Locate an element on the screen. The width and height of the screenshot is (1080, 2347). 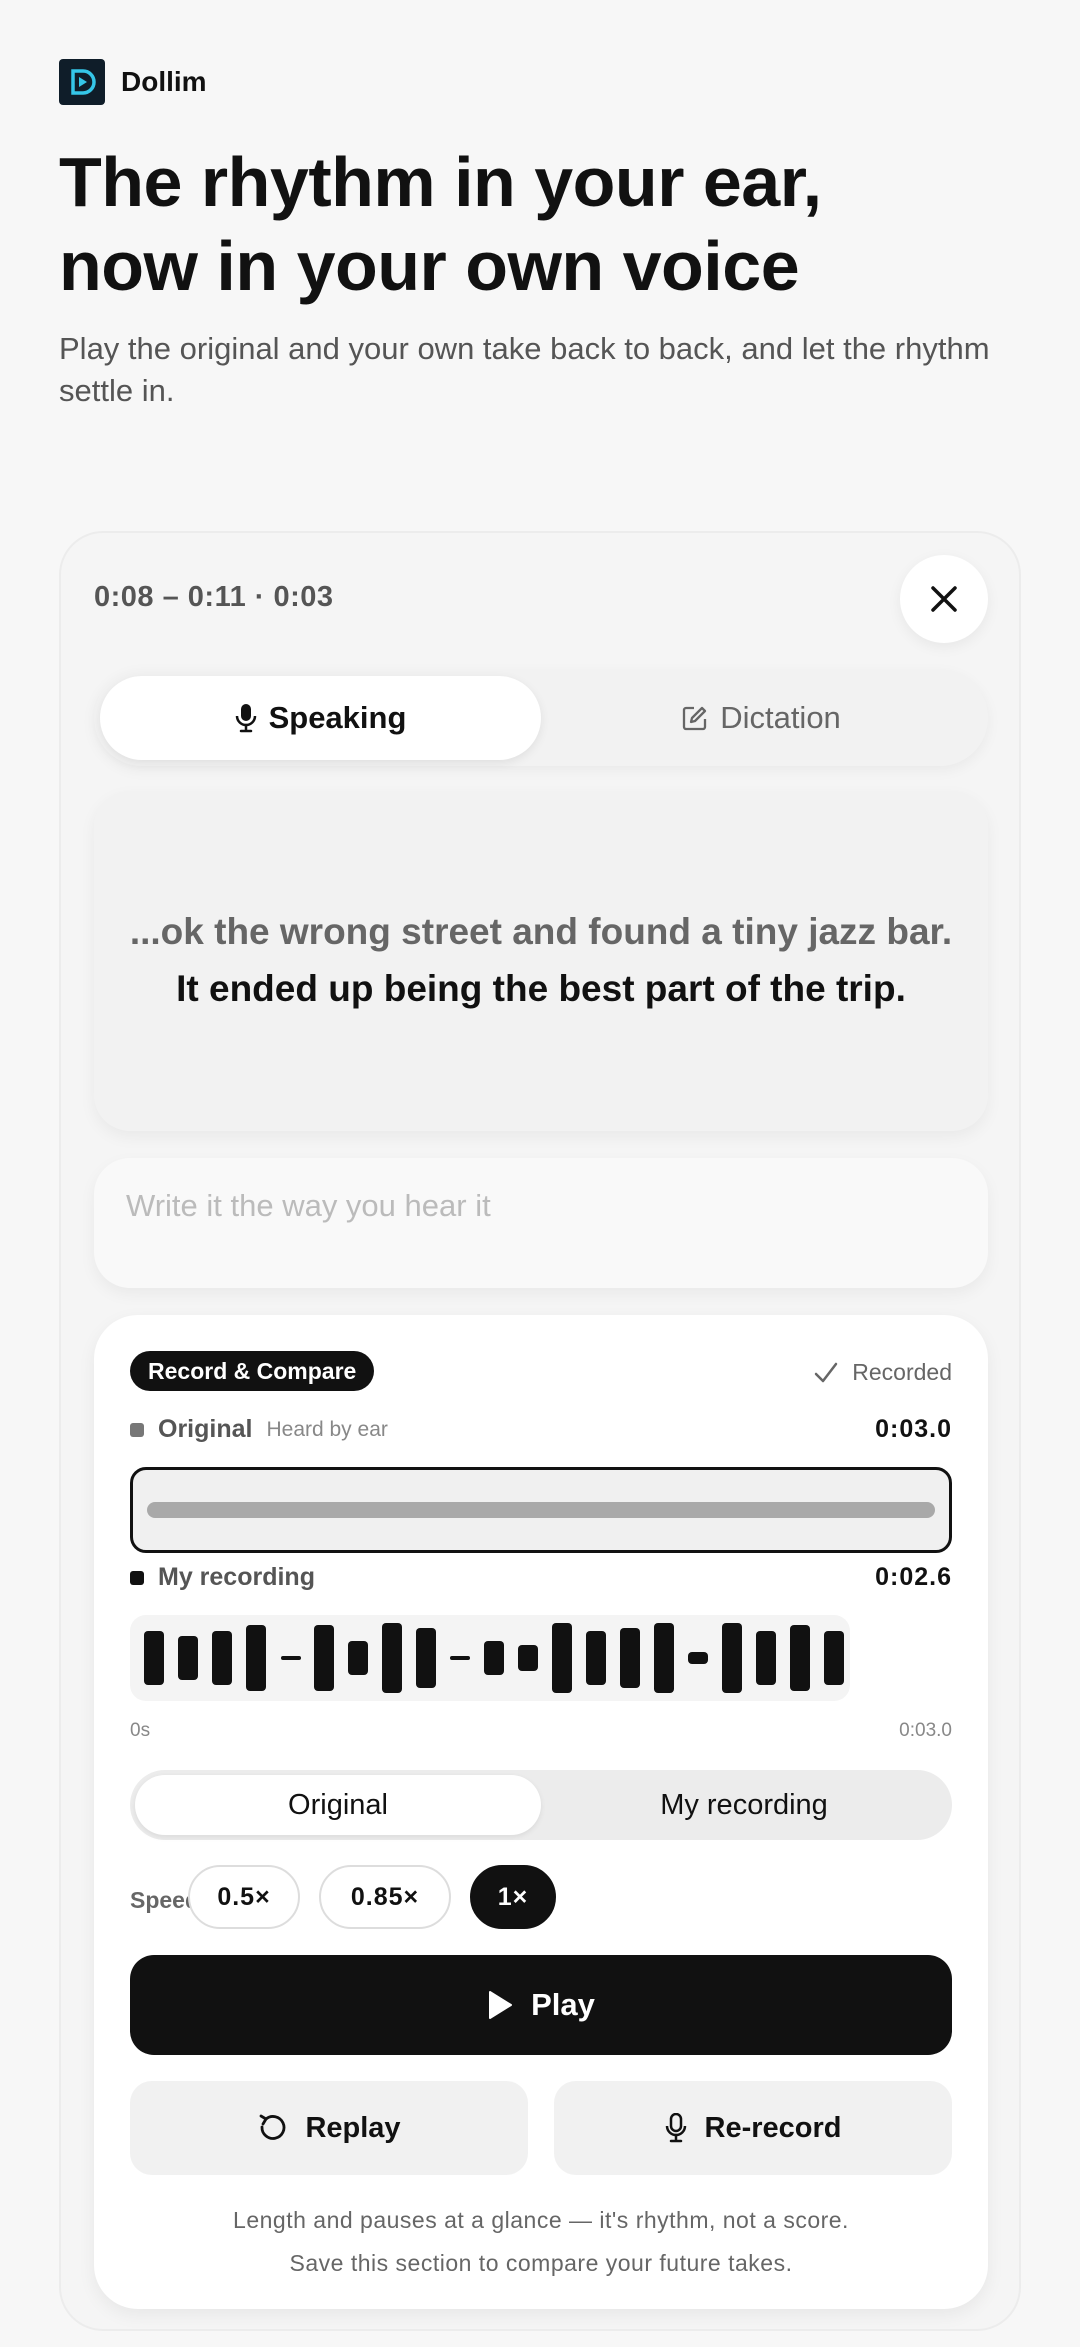
tab-dictation: Dictation is located at coordinates (761, 718).